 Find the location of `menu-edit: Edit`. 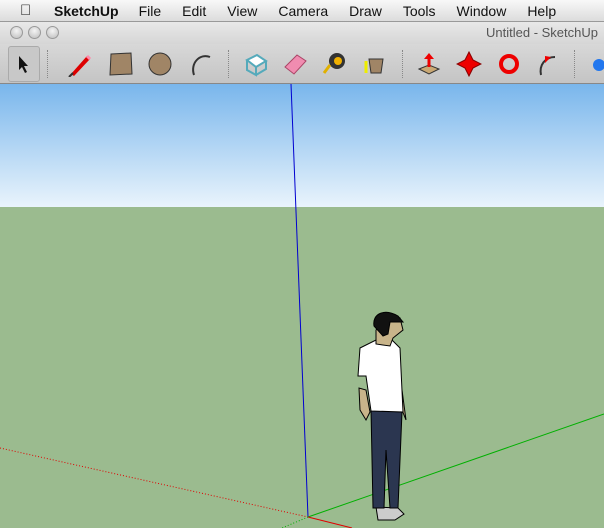

menu-edit: Edit is located at coordinates (194, 11).